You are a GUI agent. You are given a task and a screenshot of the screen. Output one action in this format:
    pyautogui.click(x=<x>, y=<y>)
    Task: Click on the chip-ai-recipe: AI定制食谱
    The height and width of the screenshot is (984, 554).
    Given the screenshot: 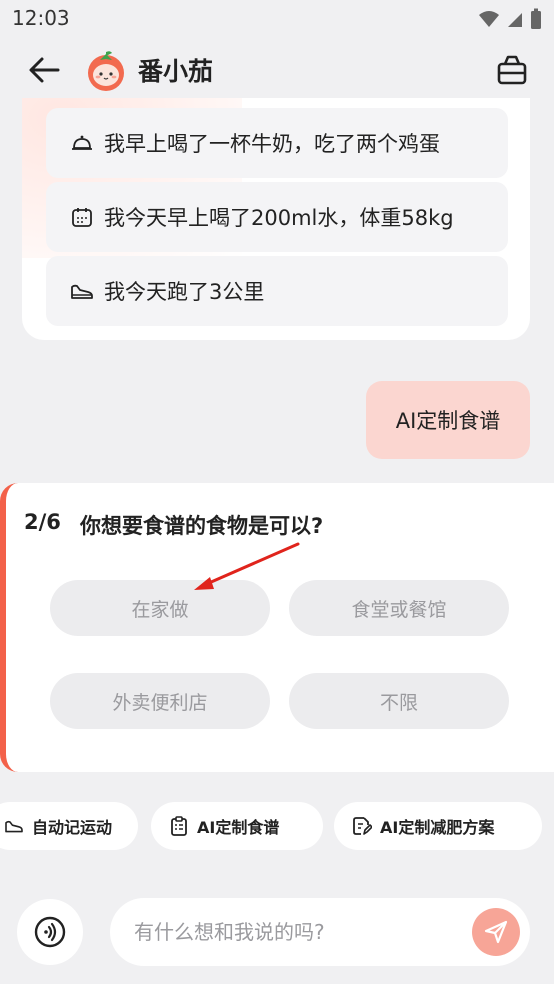 What is the action you would take?
    pyautogui.click(x=237, y=826)
    